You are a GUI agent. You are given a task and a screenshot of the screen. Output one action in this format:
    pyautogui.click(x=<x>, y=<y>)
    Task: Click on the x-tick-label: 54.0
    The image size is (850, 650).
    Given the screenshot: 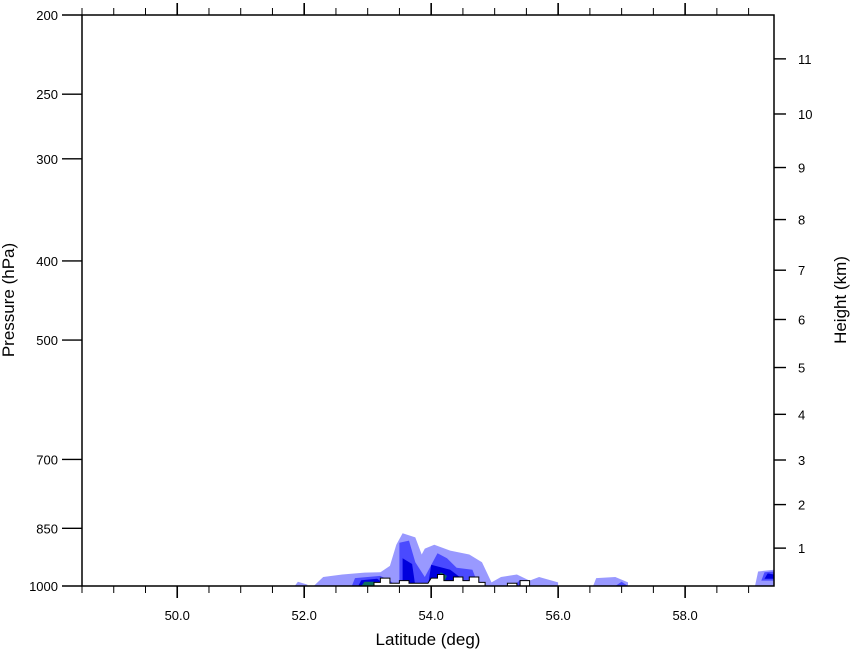 What is the action you would take?
    pyautogui.click(x=431, y=615)
    